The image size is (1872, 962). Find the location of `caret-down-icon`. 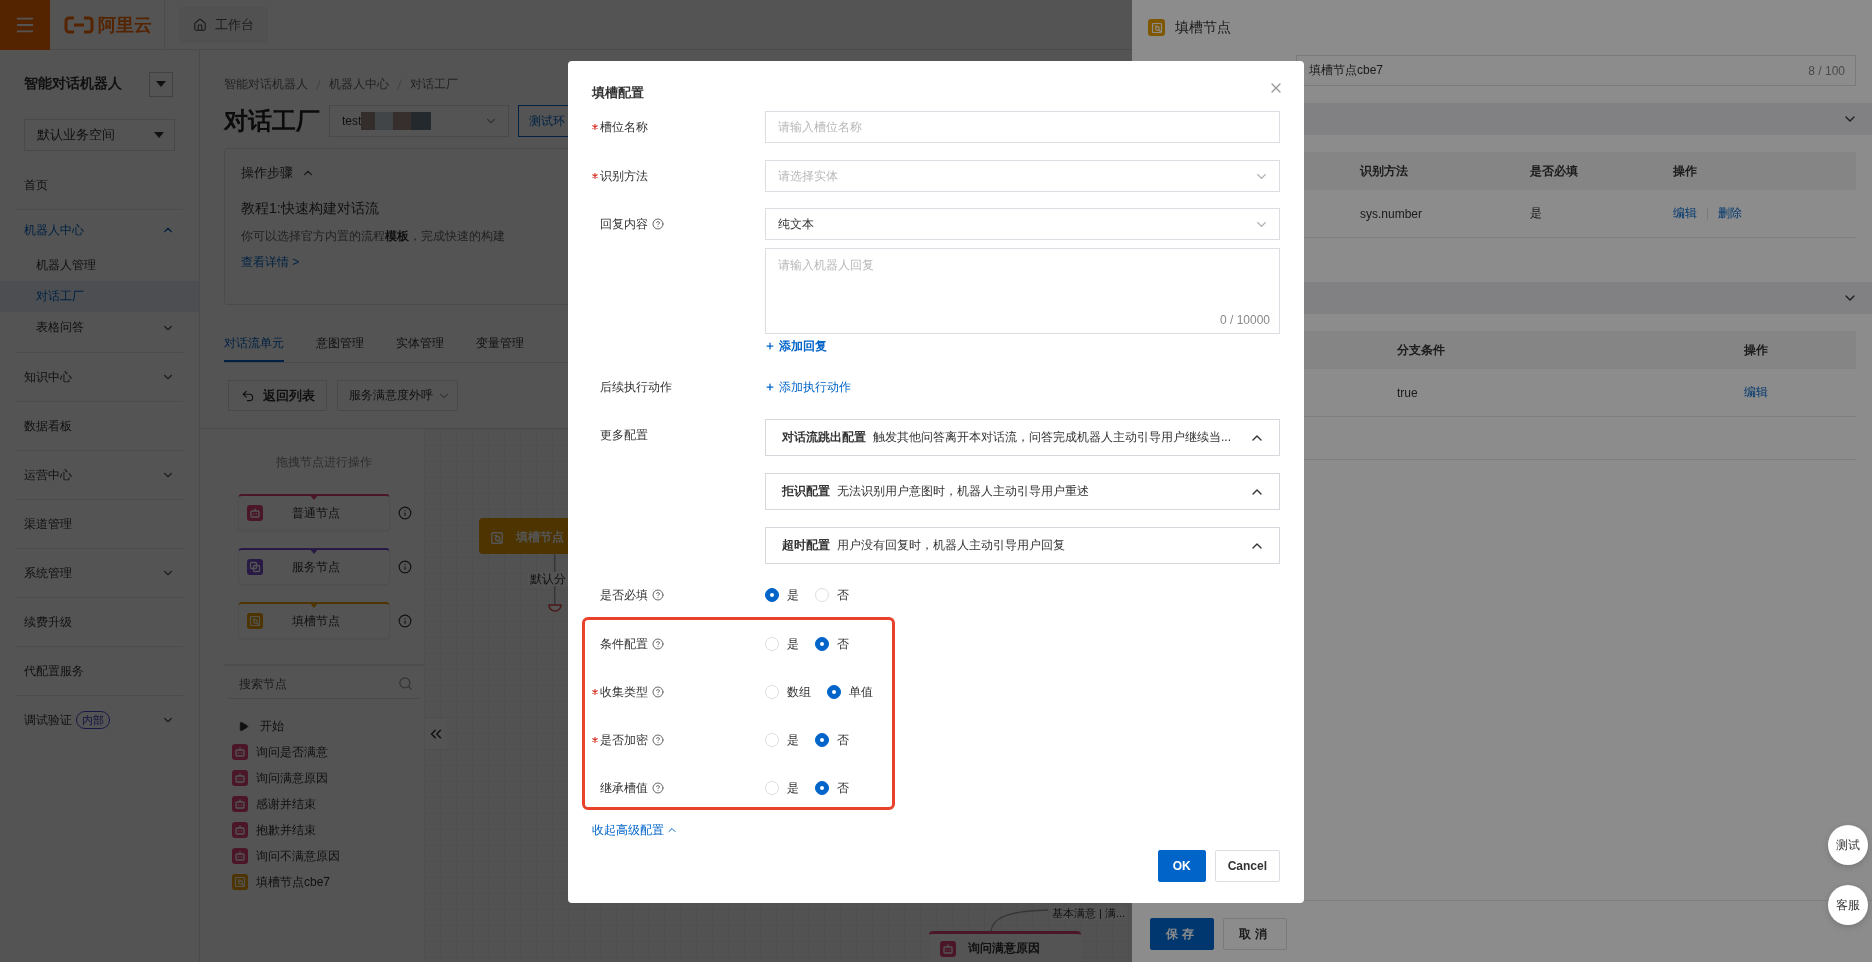

caret-down-icon is located at coordinates (159, 135).